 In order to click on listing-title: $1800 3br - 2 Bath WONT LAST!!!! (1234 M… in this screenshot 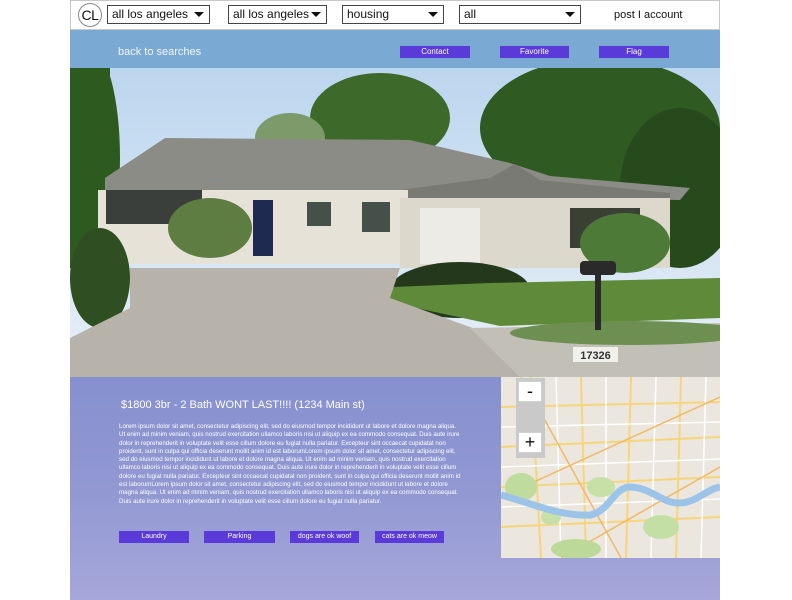, I will do `click(243, 405)`.